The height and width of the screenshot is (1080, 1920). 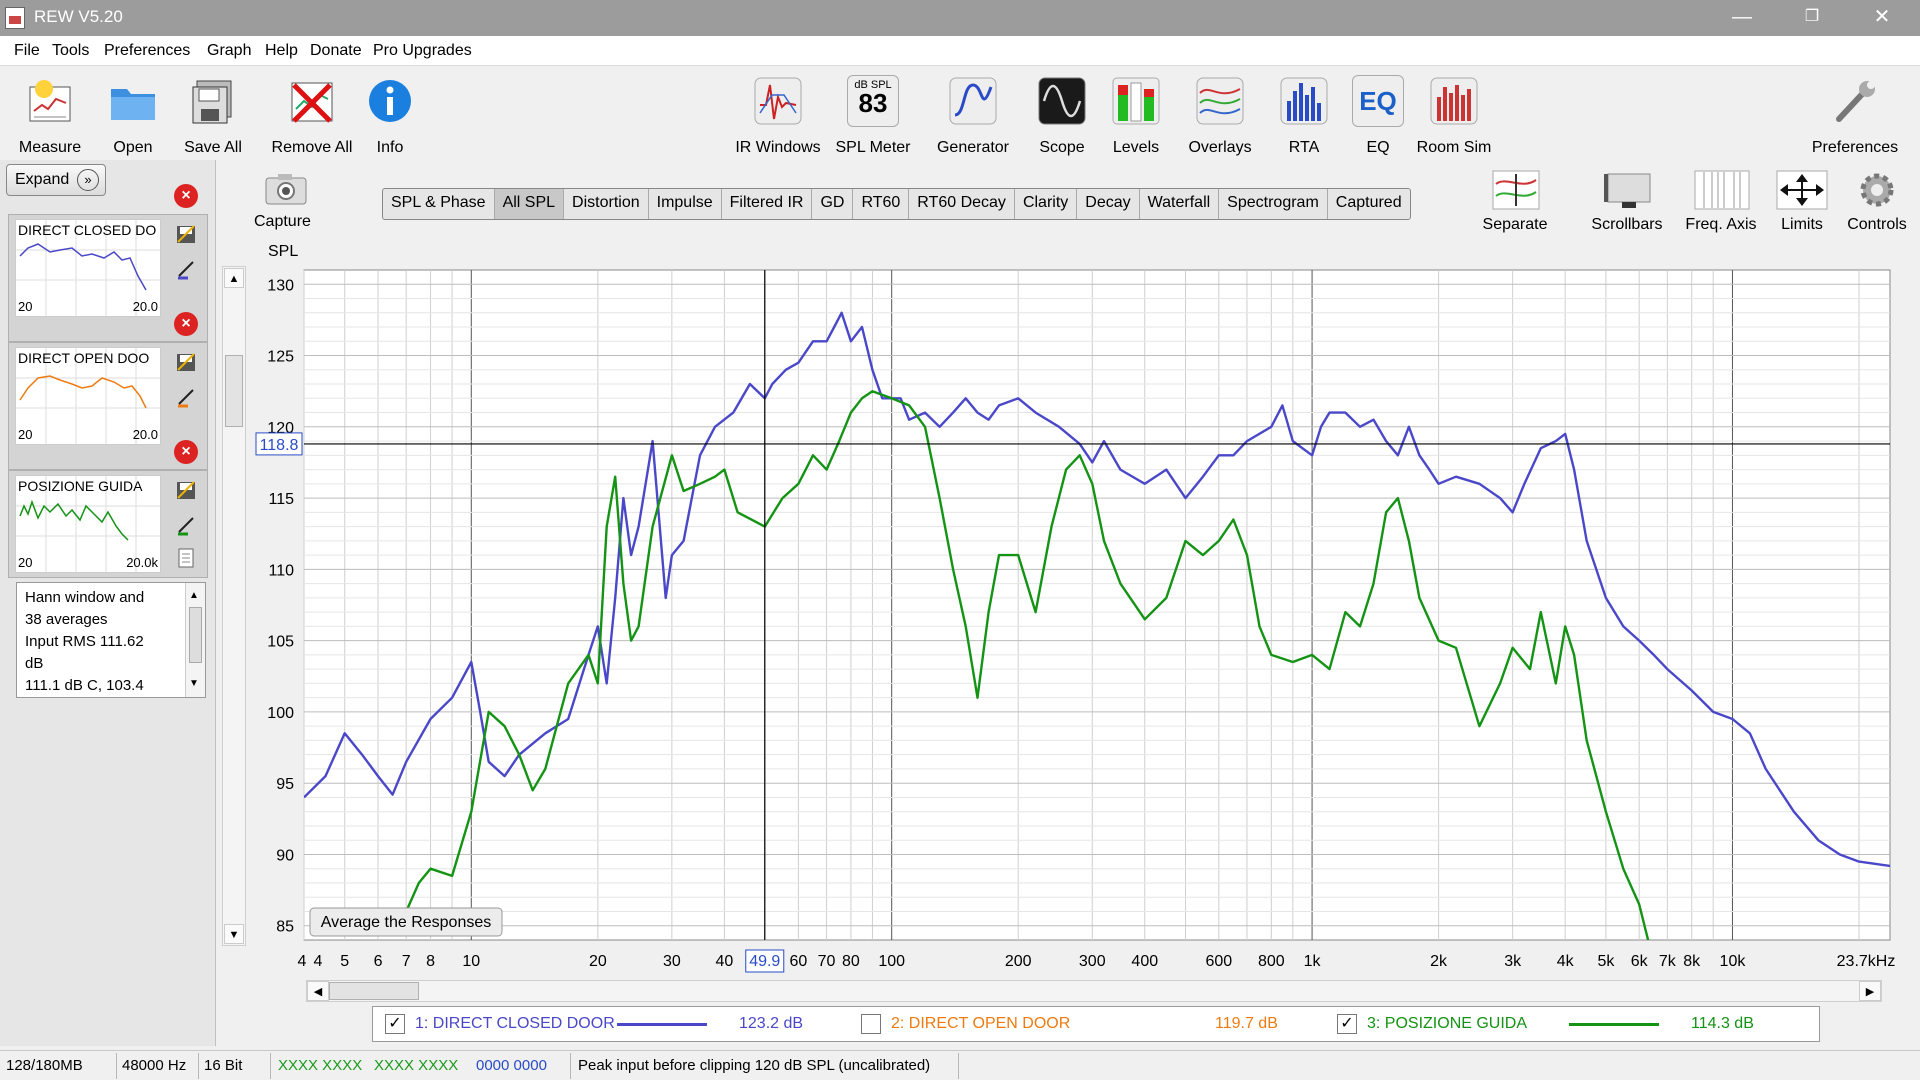 I want to click on y-tick-label: 85, so click(x=285, y=927).